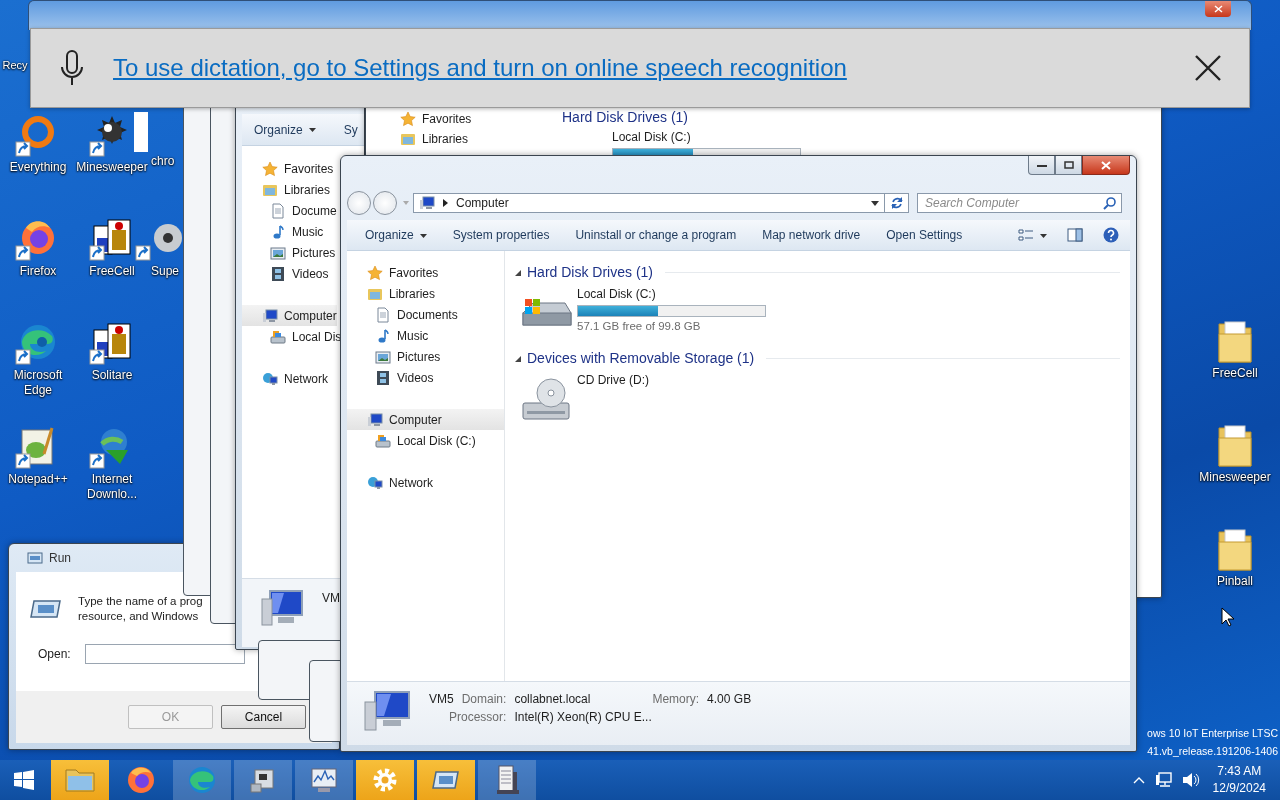 The width and height of the screenshot is (1280, 800). I want to click on desktop-icon-label: Everything, so click(38, 167).